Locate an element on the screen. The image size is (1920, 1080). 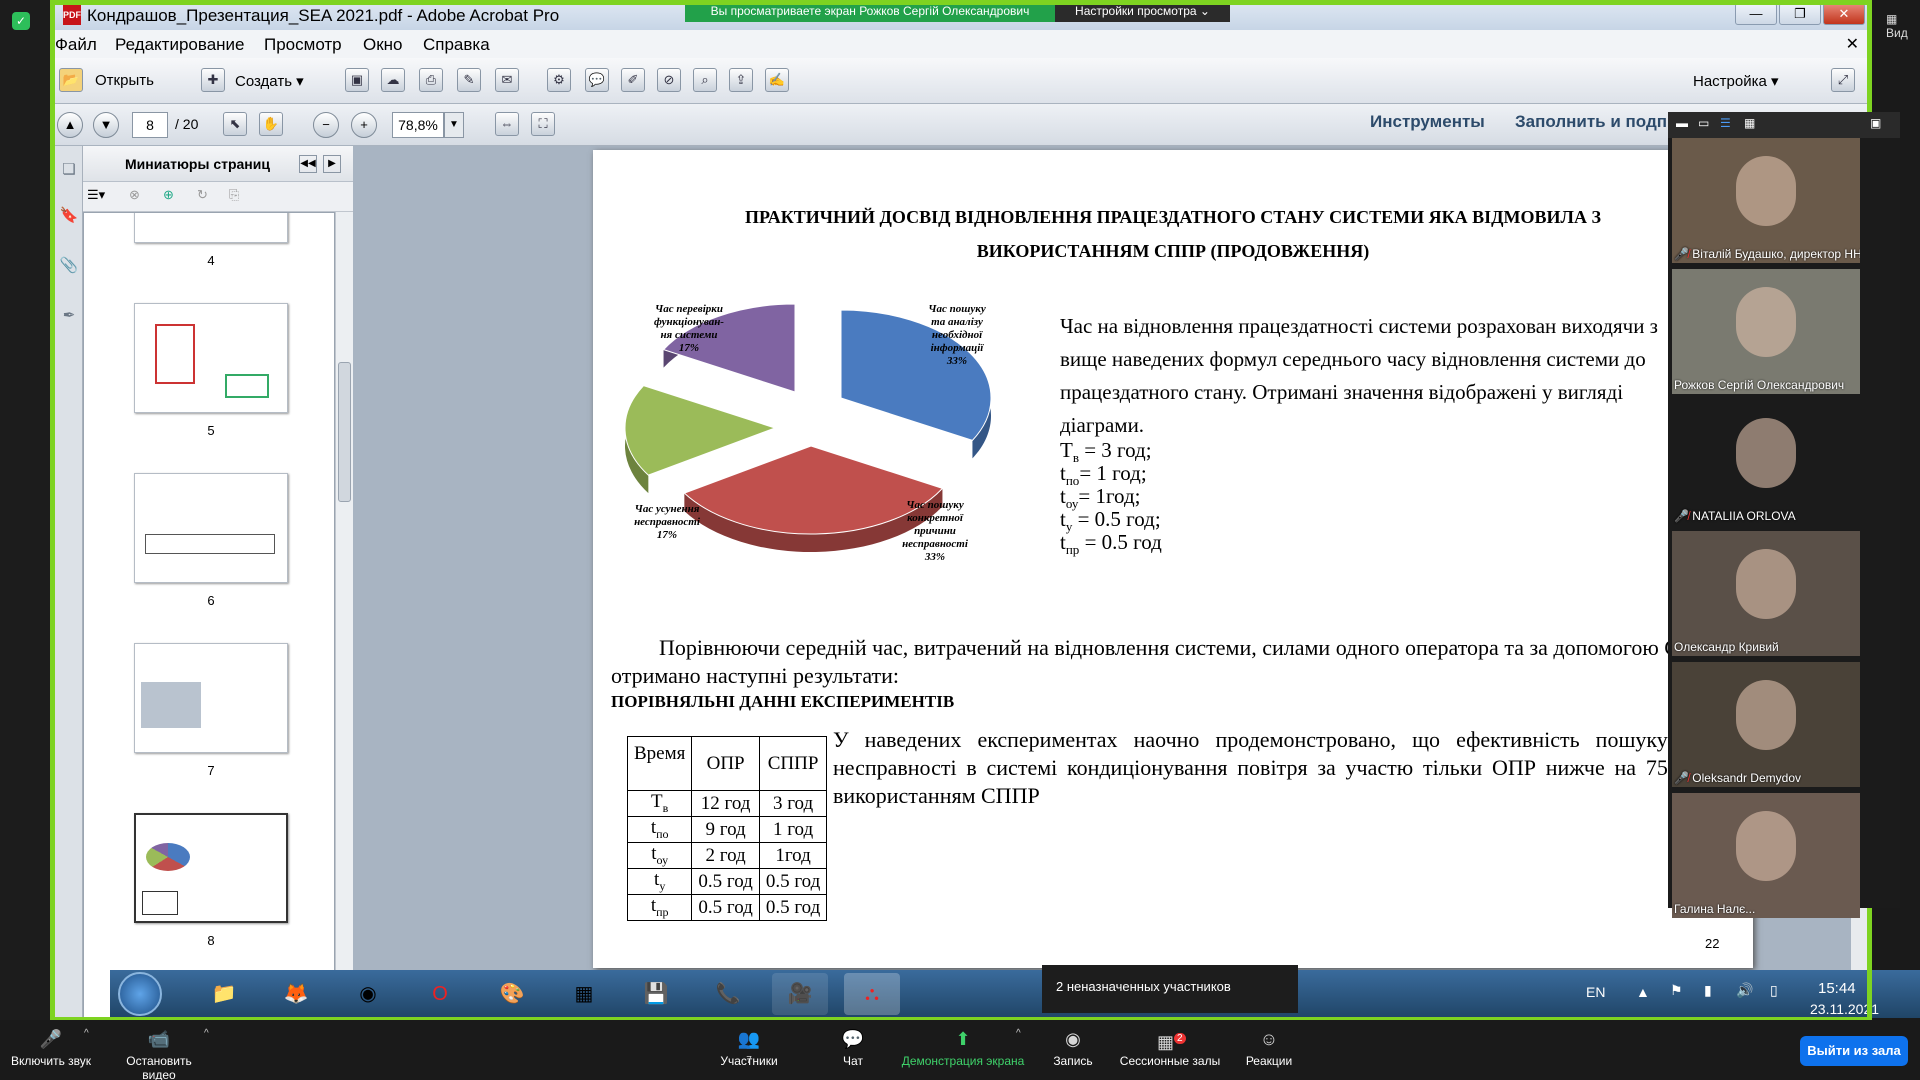
security-shield-icon: ✓ is located at coordinates (21, 21).